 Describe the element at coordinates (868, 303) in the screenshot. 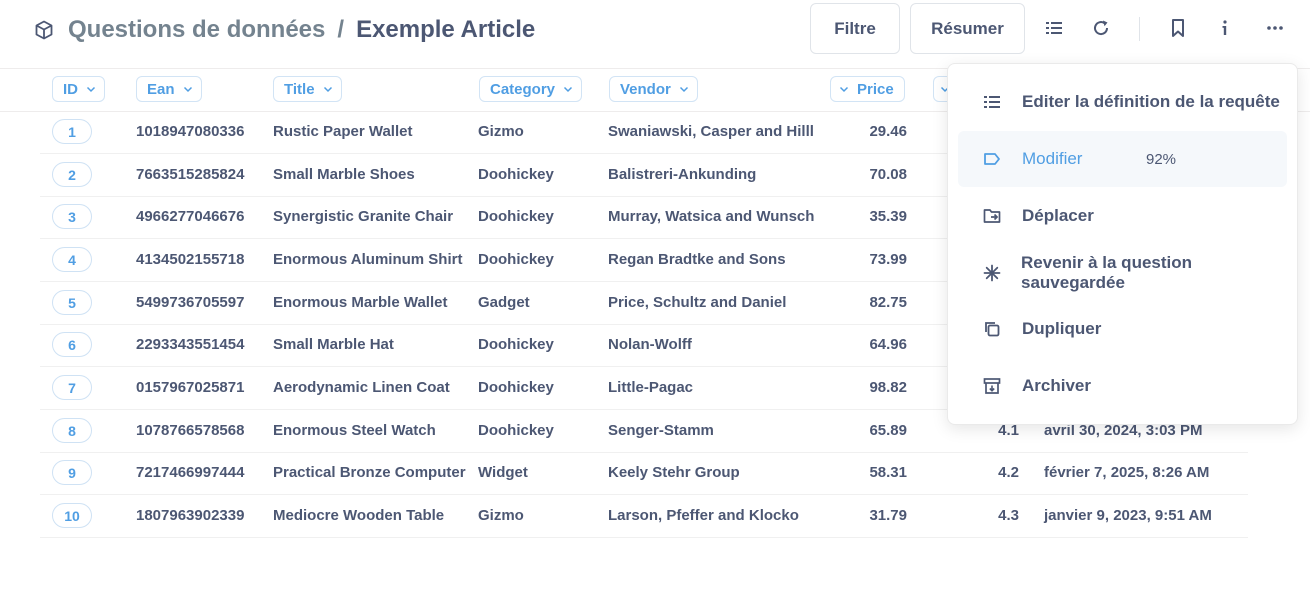

I see `cell-price: 82.75` at that location.